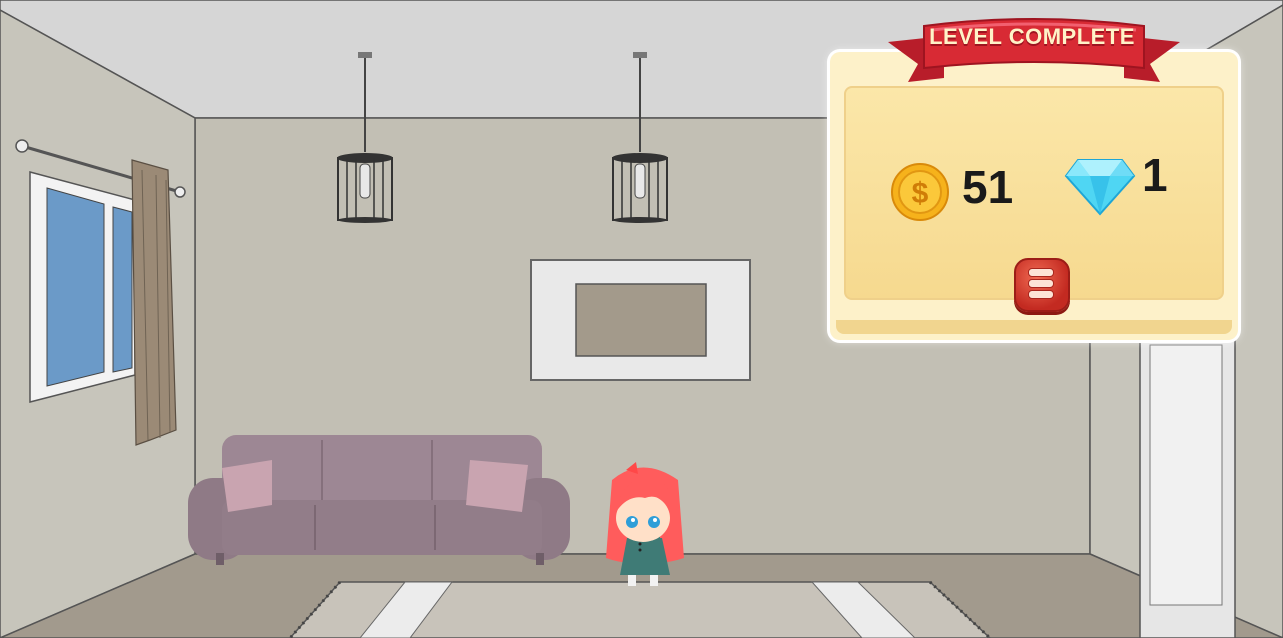 The image size is (1283, 638). I want to click on menu-bar-middle, so click(1041, 283).